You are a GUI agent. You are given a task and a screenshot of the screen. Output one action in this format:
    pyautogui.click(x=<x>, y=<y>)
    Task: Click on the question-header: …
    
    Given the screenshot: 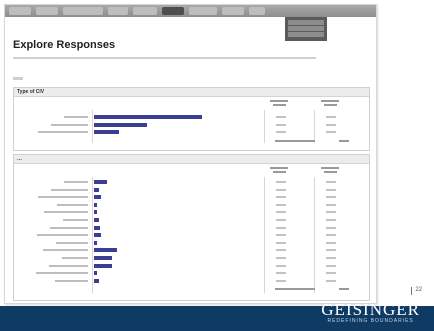 What is the action you would take?
    pyautogui.click(x=191, y=159)
    